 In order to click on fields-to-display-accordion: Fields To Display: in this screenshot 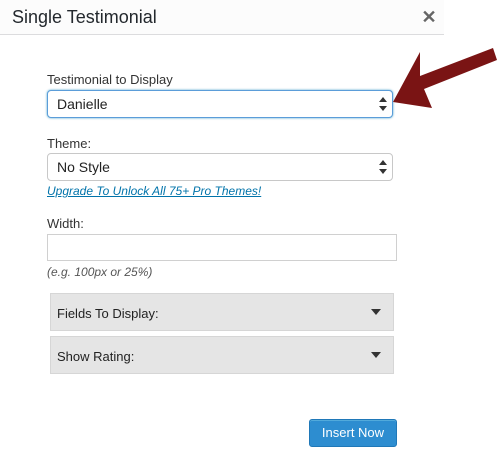, I will do `click(222, 312)`.